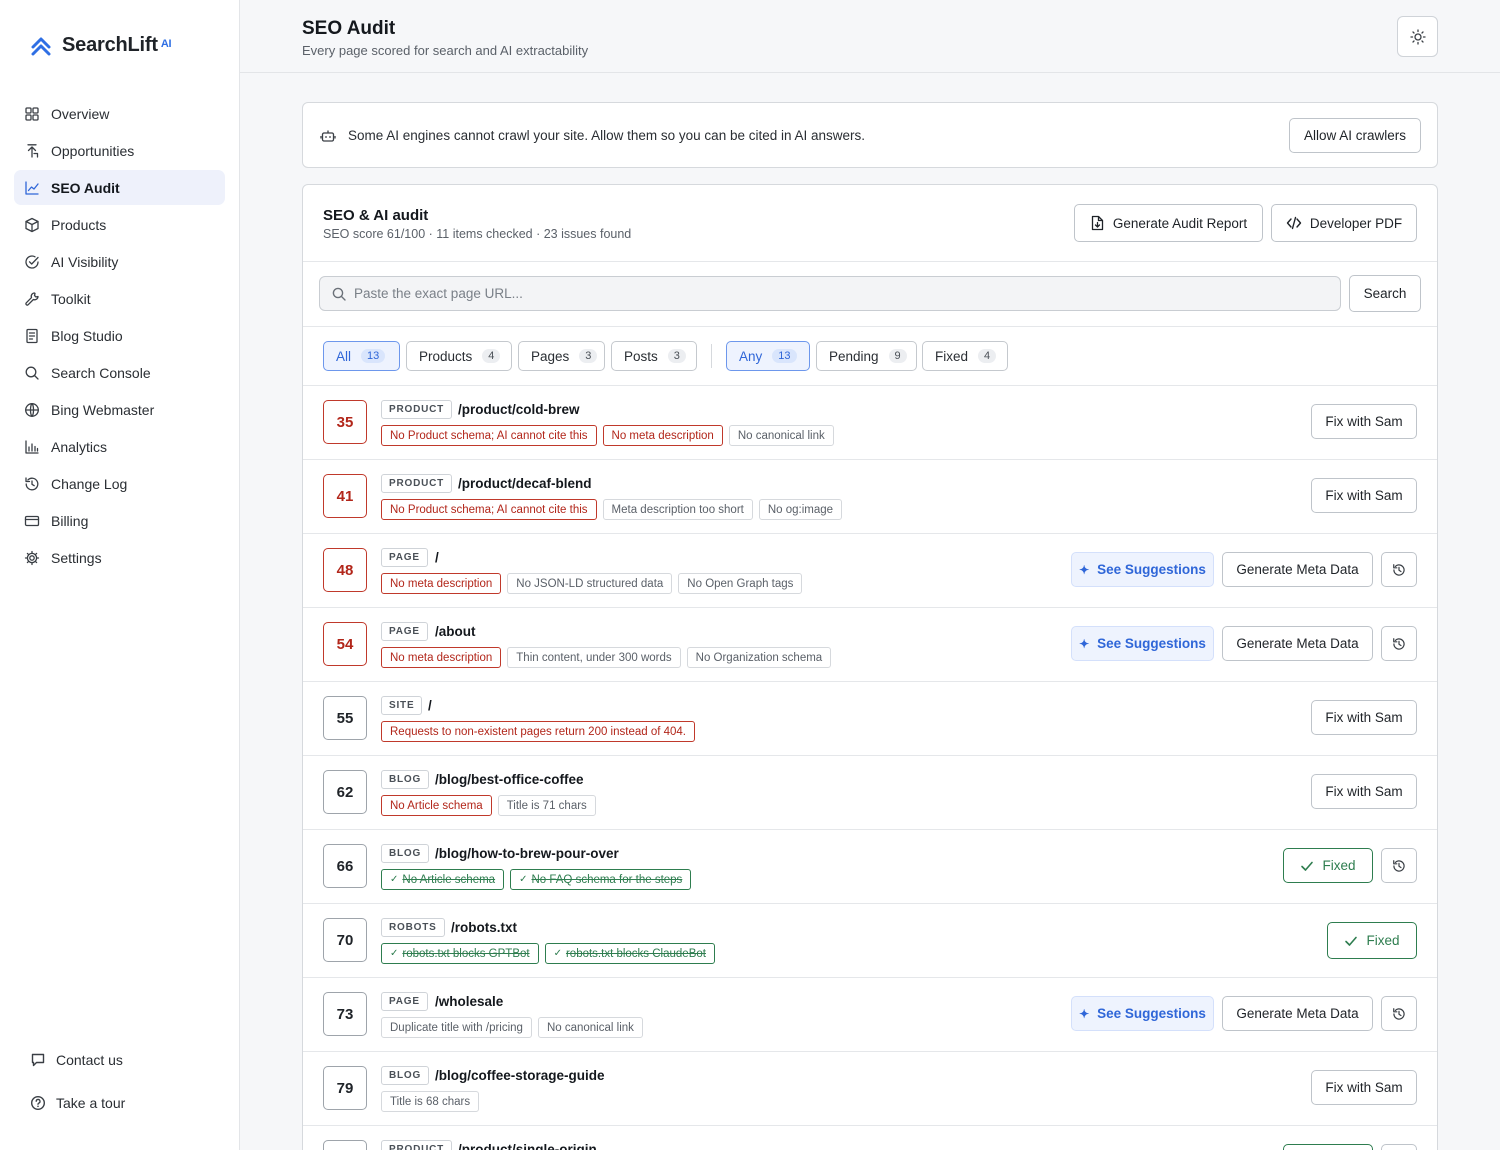 This screenshot has height=1150, width=1500. I want to click on brand-name-a: Search, so click(95, 45).